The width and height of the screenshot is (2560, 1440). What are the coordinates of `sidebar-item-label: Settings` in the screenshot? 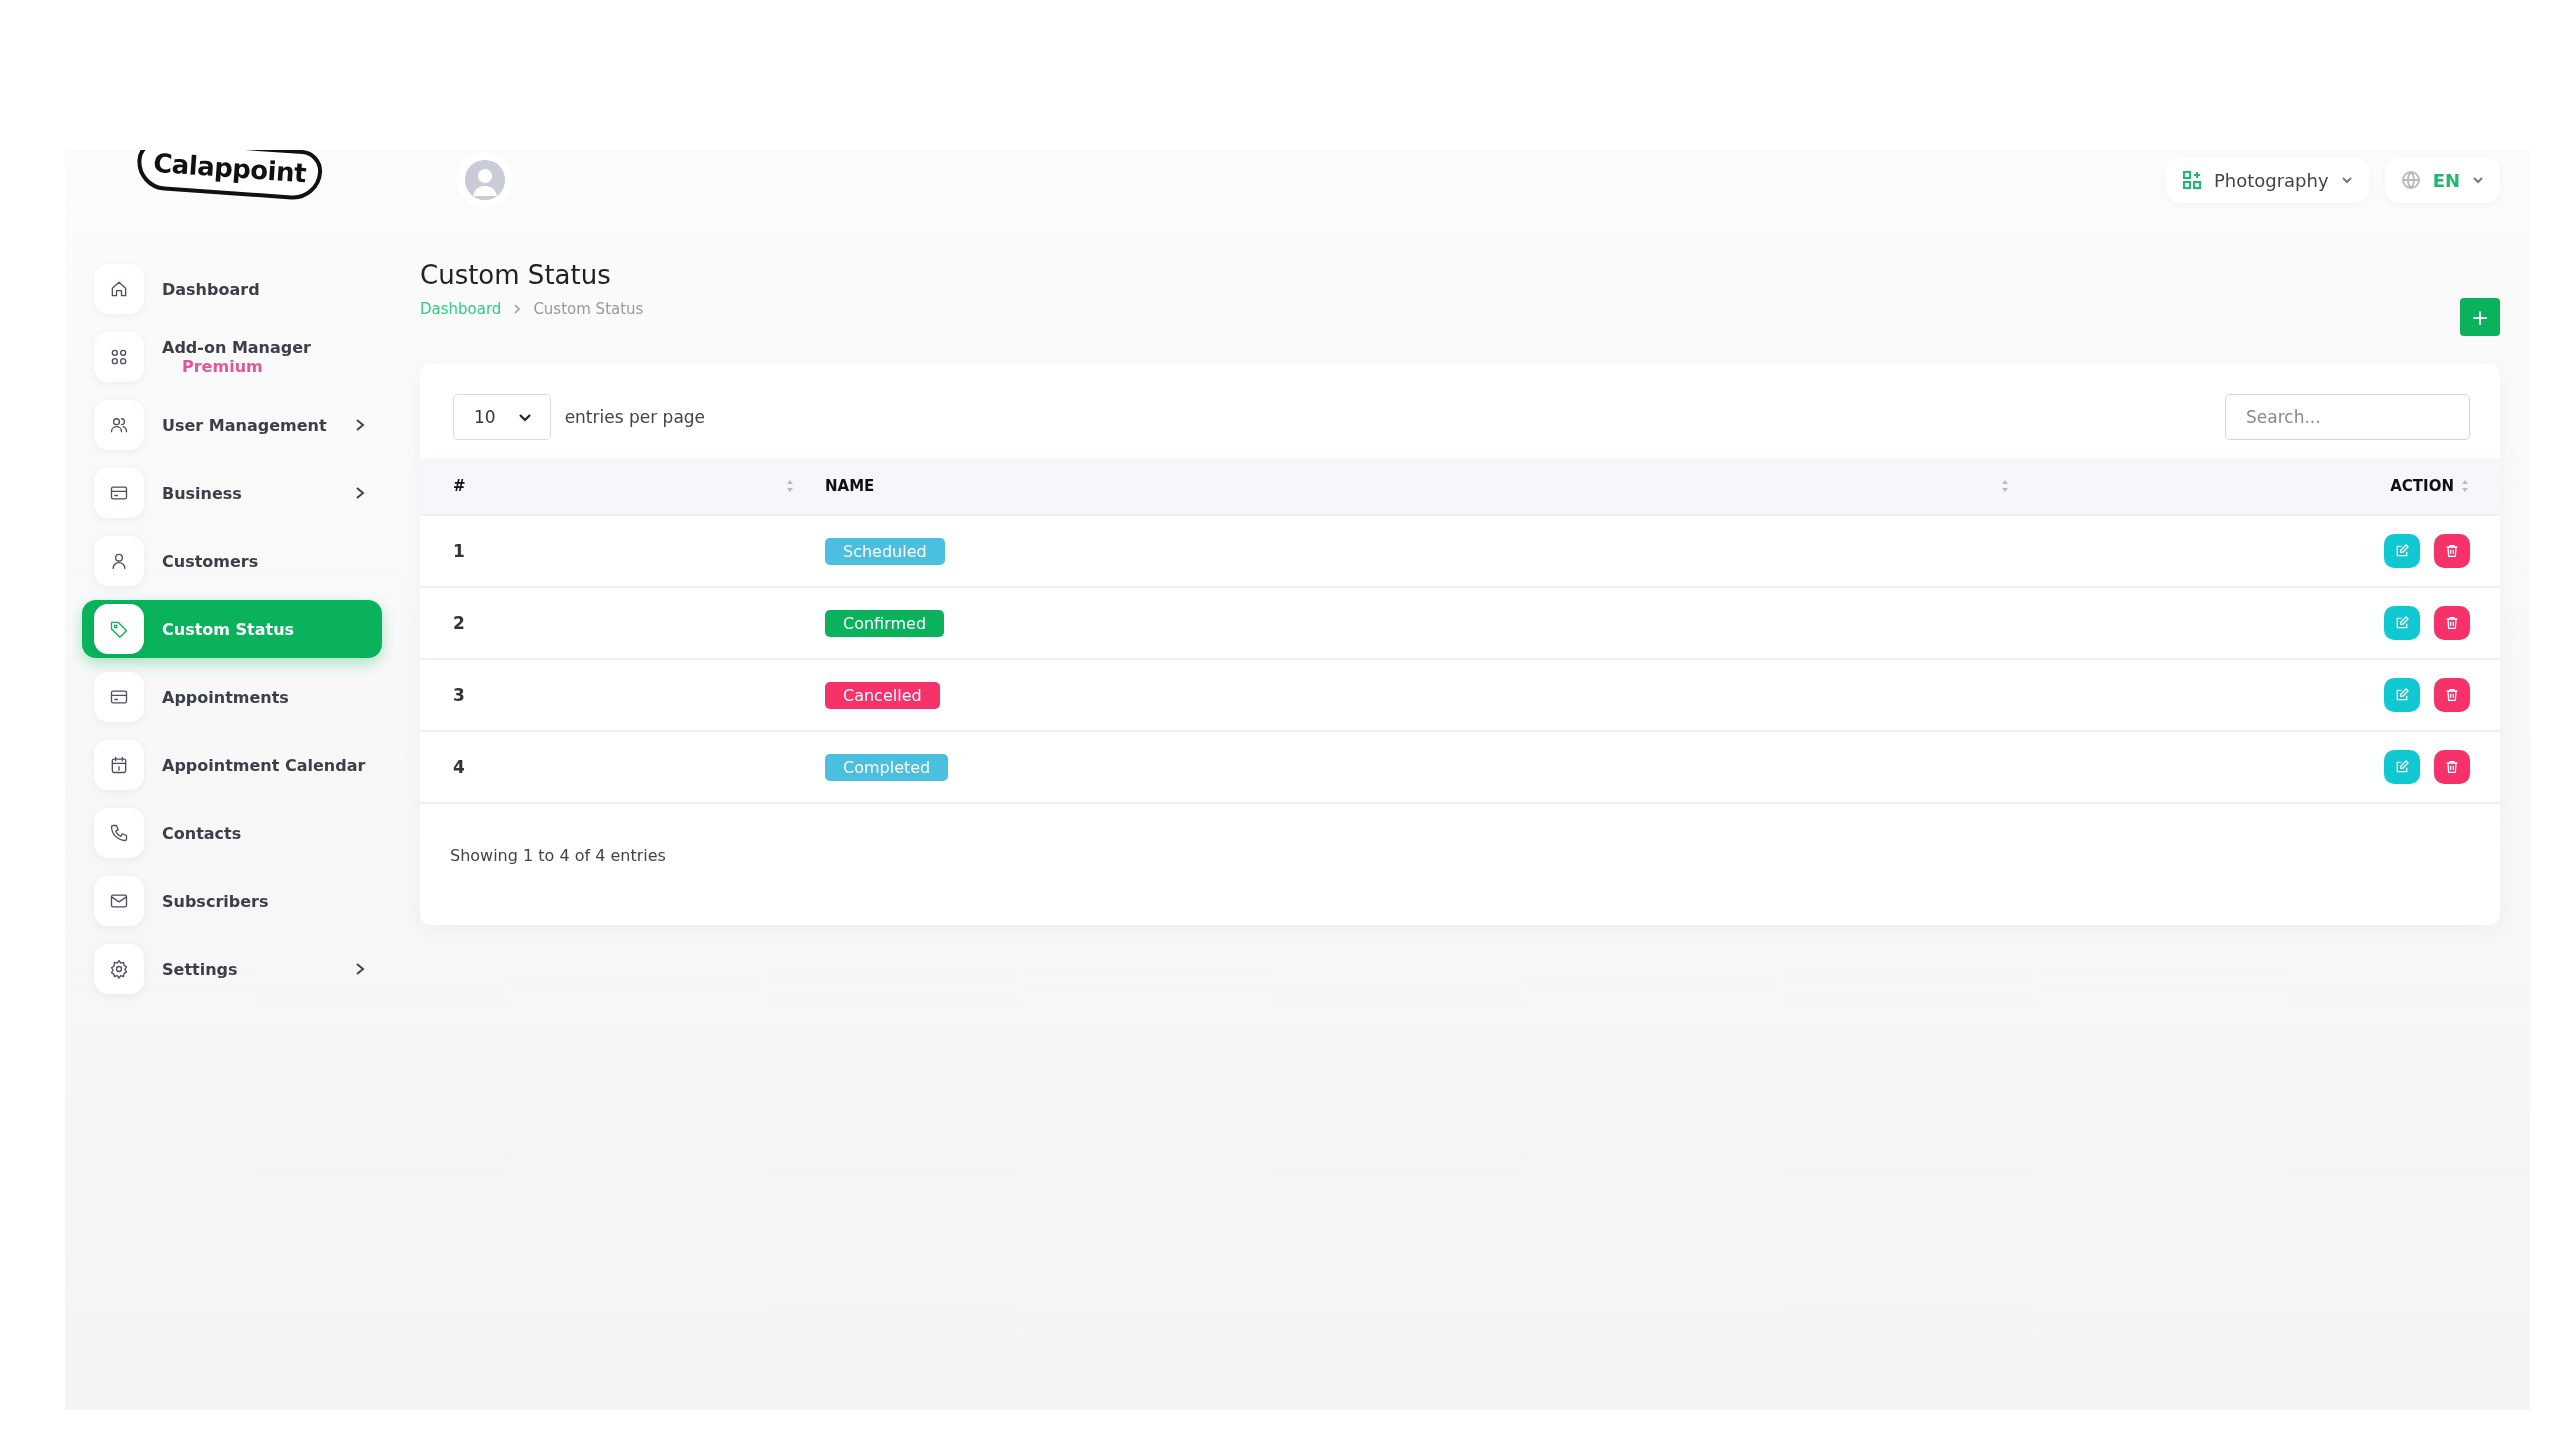 It's located at (200, 969).